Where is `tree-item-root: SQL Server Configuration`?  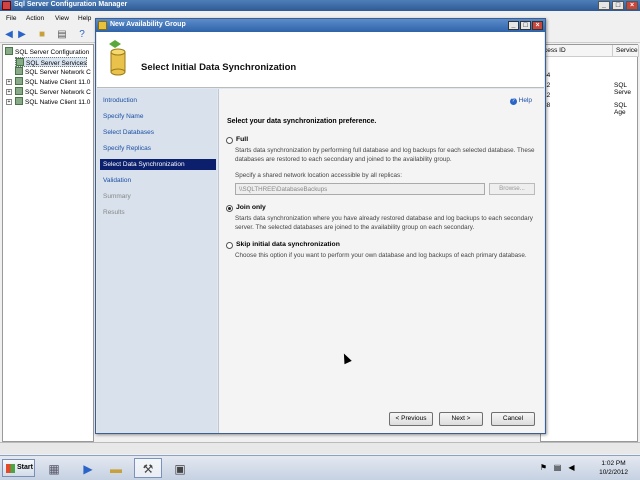
tree-item-root: SQL Server Configuration is located at coordinates (47, 52).